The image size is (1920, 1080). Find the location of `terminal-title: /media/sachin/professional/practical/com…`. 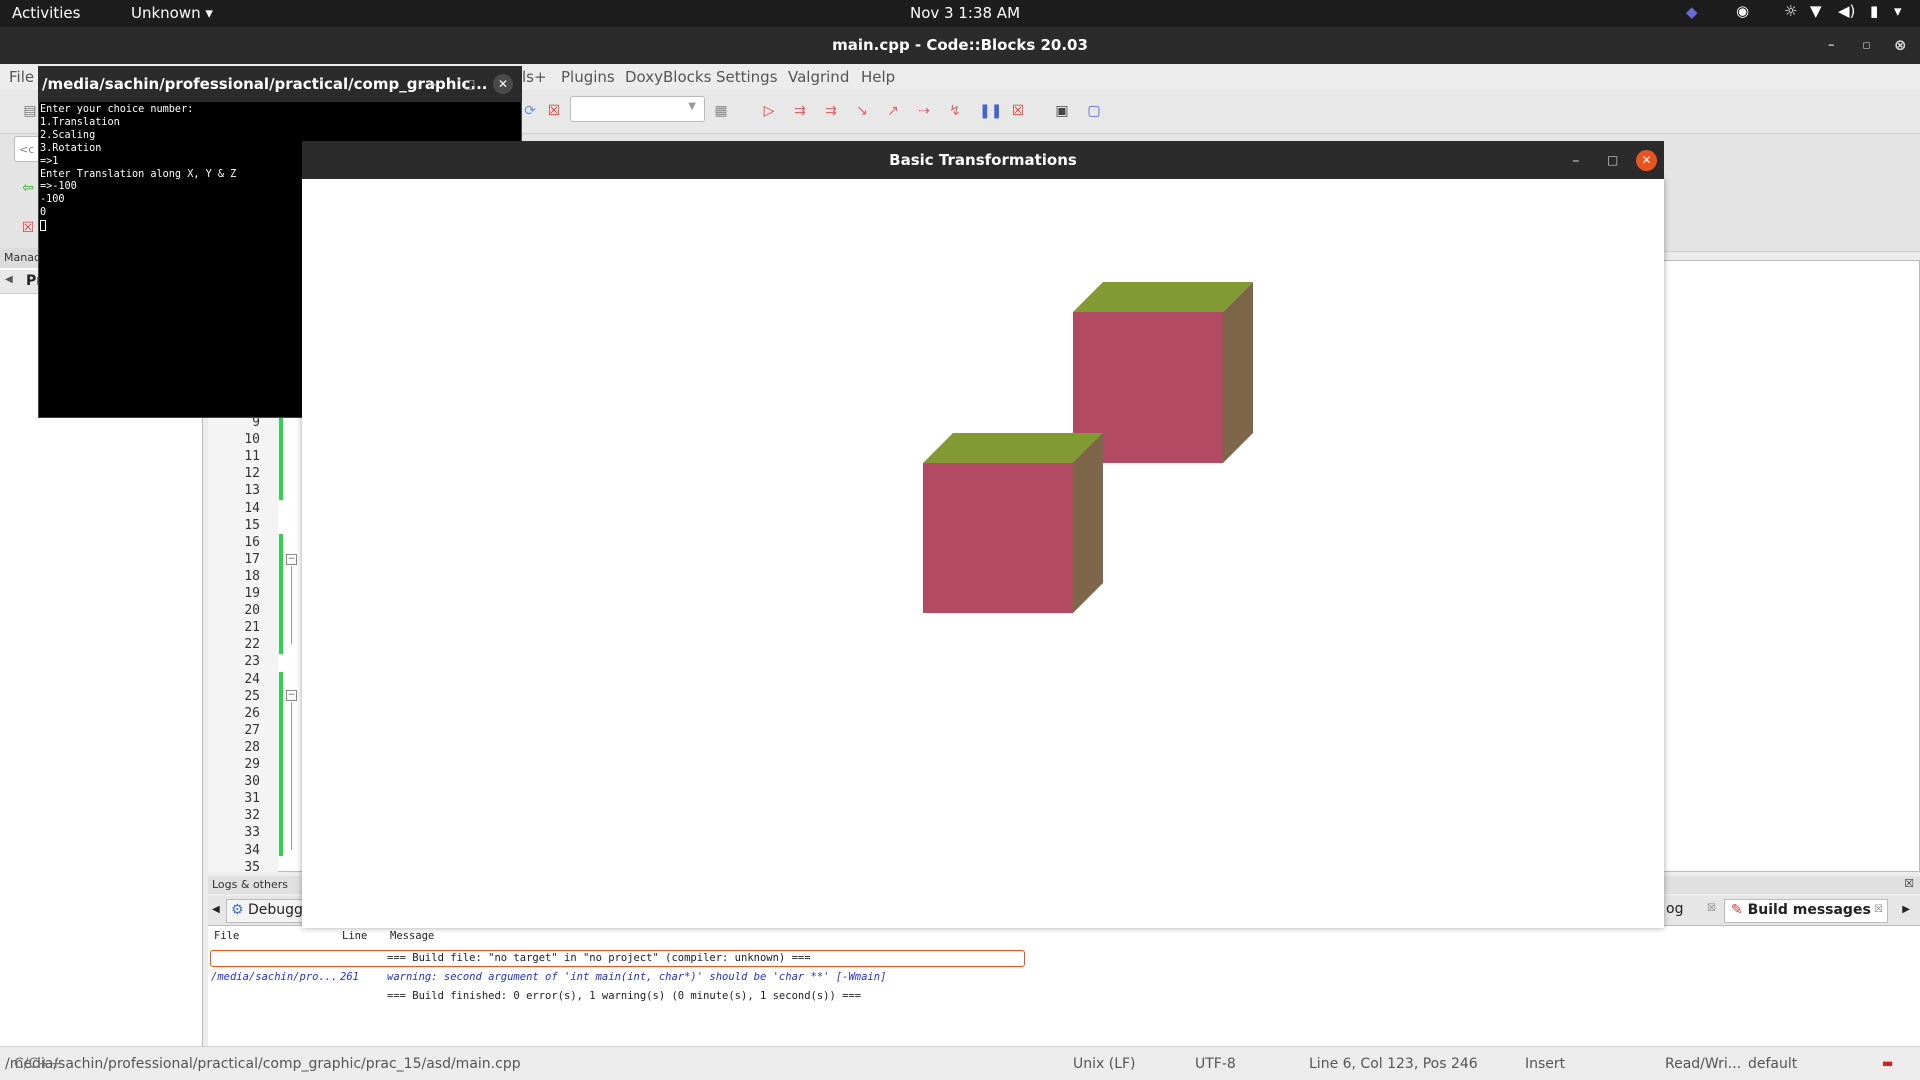

terminal-title: /media/sachin/professional/practical/com… is located at coordinates (265, 84).